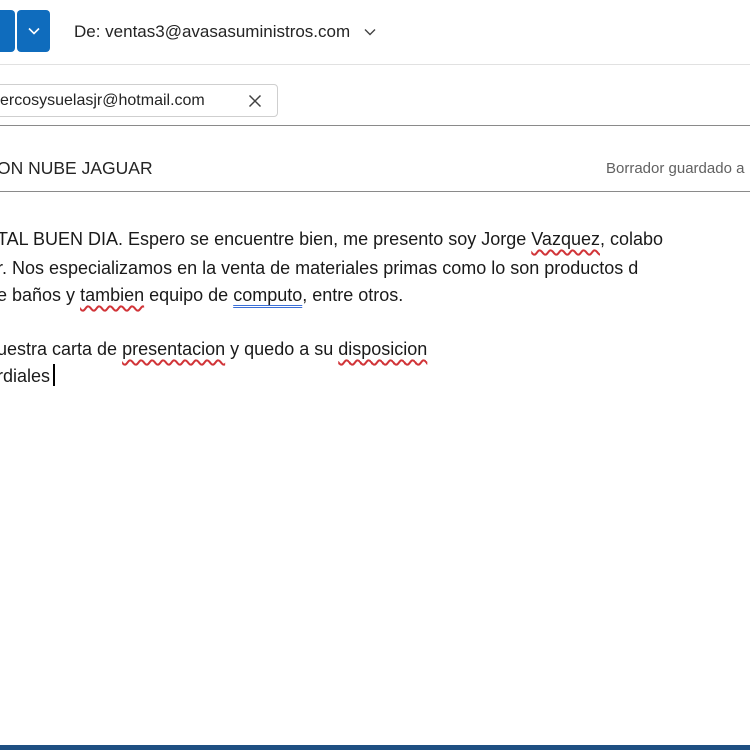 The width and height of the screenshot is (750, 750). I want to click on misspelled-word: Vazquez, so click(565, 239).